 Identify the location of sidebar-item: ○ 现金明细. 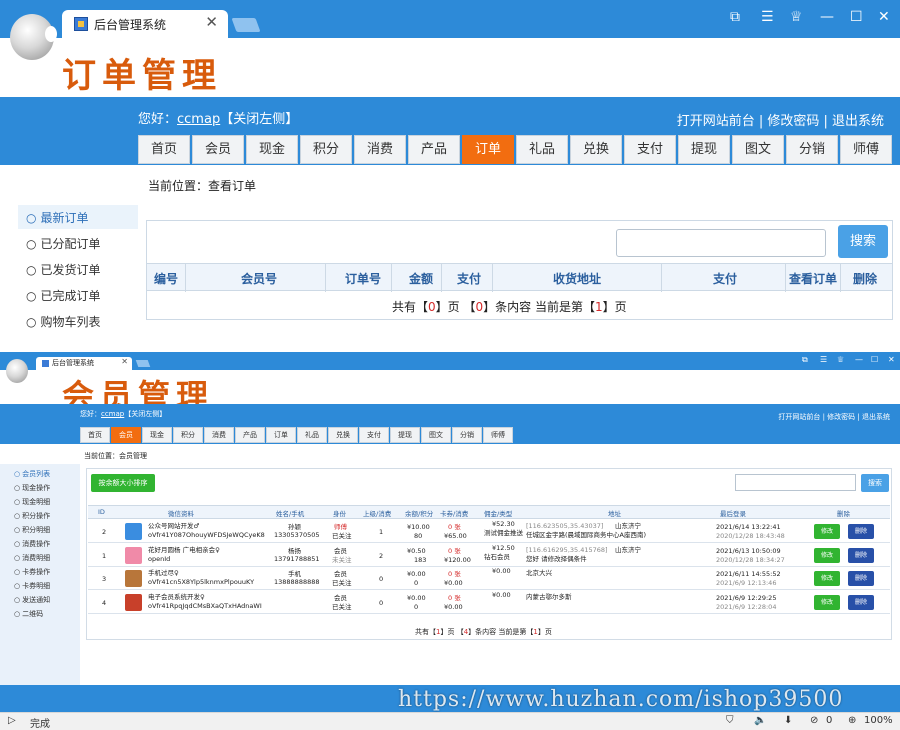
(32, 502).